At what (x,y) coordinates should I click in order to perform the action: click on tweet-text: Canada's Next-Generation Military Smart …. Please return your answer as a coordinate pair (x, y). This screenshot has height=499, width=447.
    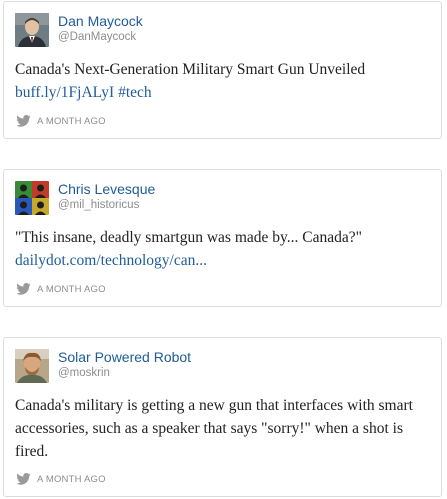
    Looking at the image, I should click on (223, 81).